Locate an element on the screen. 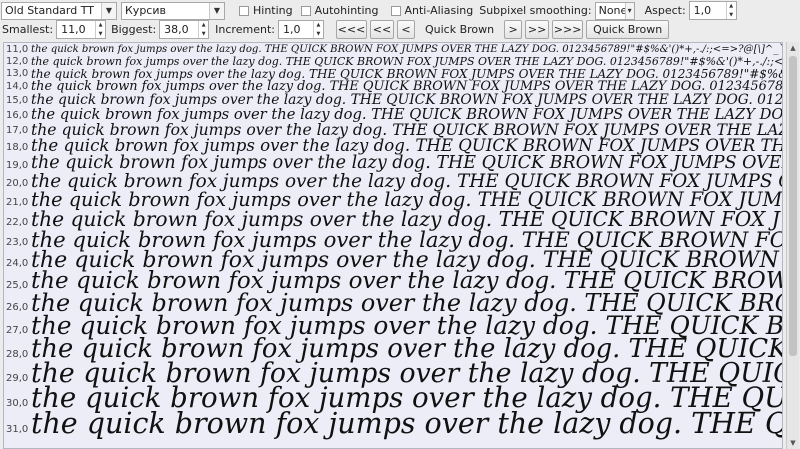  font-family-select: Old Standard TT ▼ is located at coordinates (59, 10).